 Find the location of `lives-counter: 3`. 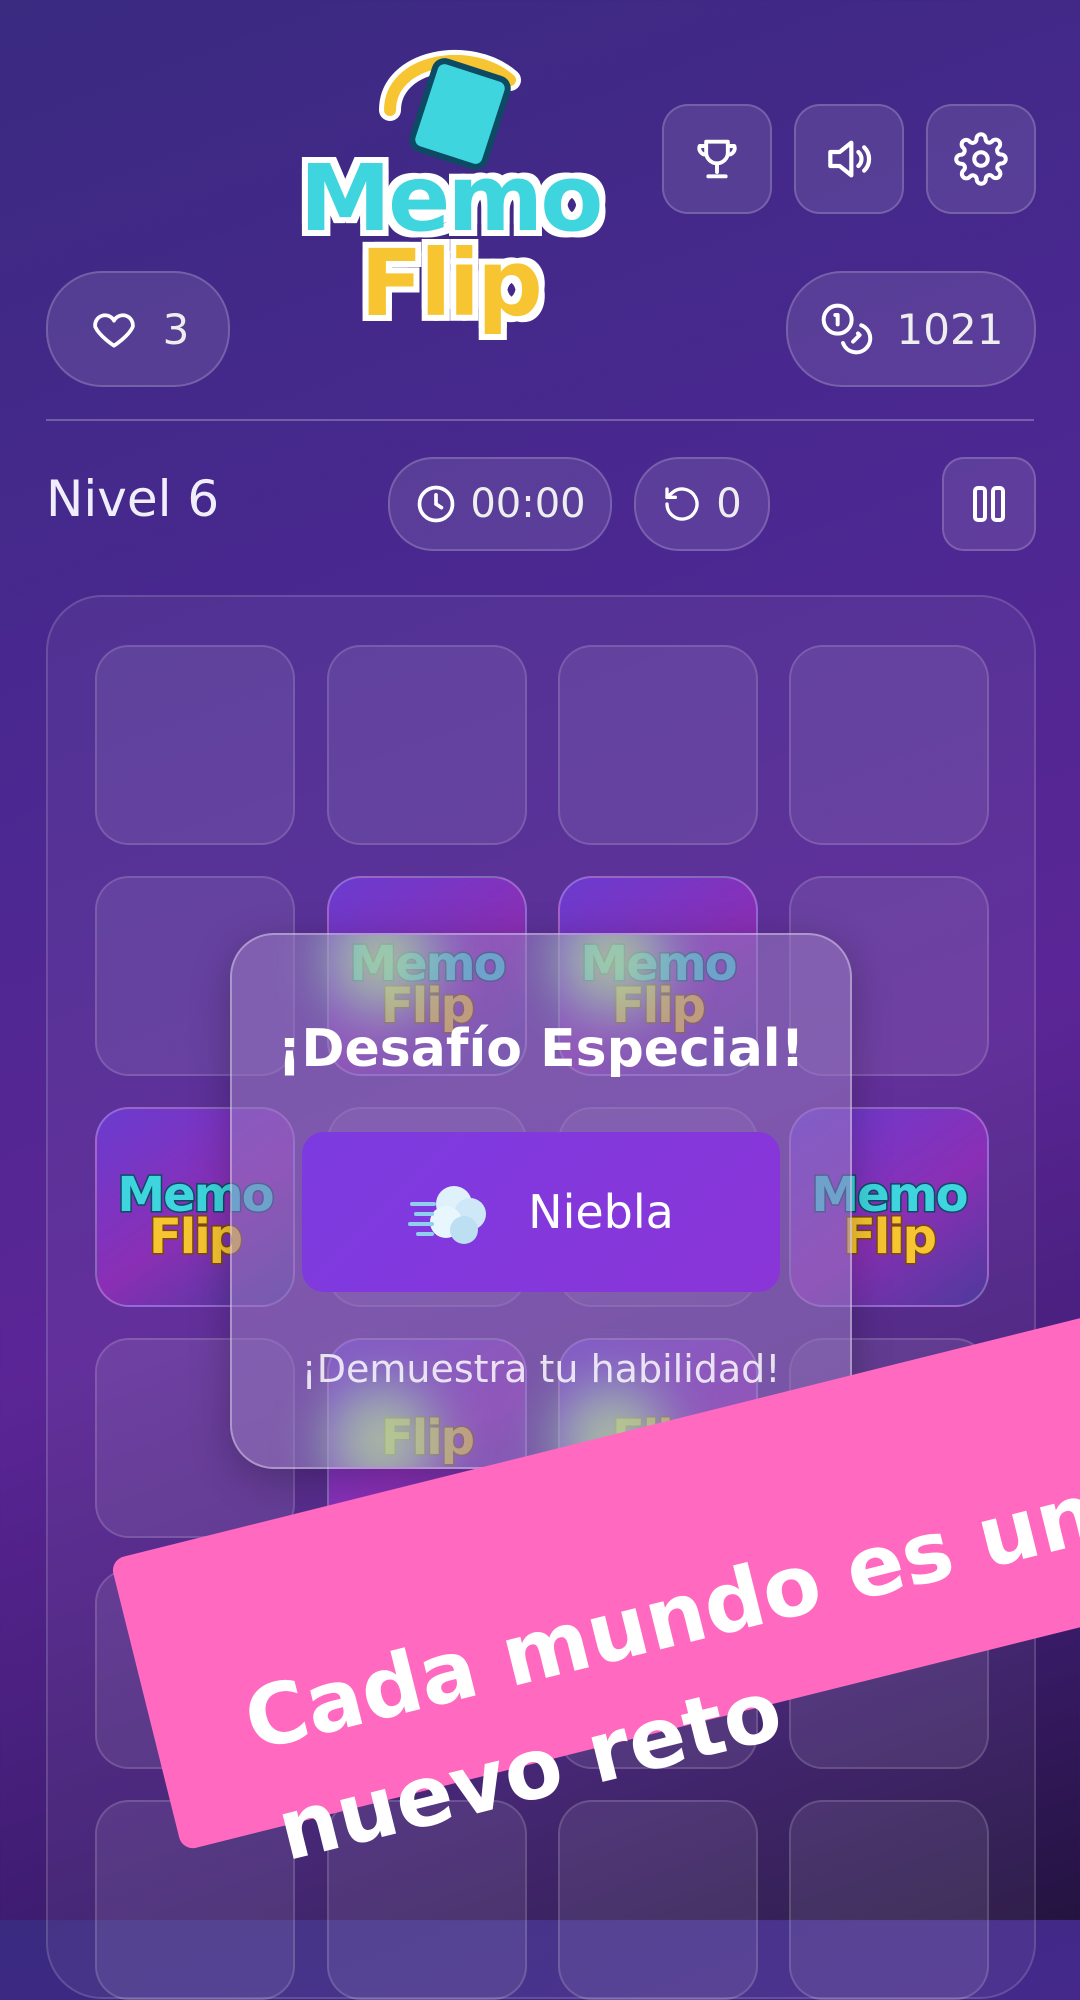

lives-counter: 3 is located at coordinates (138, 329).